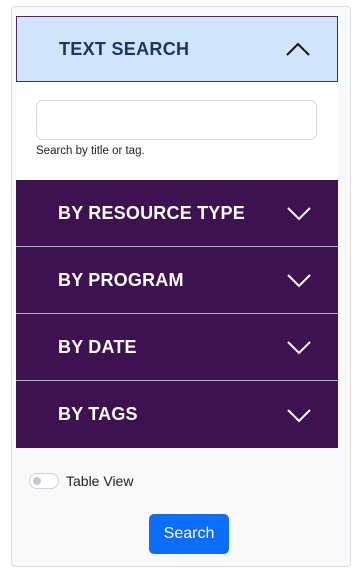 The height and width of the screenshot is (571, 357). Describe the element at coordinates (124, 48) in the screenshot. I see `text-search-title: TEXT SEARCH` at that location.